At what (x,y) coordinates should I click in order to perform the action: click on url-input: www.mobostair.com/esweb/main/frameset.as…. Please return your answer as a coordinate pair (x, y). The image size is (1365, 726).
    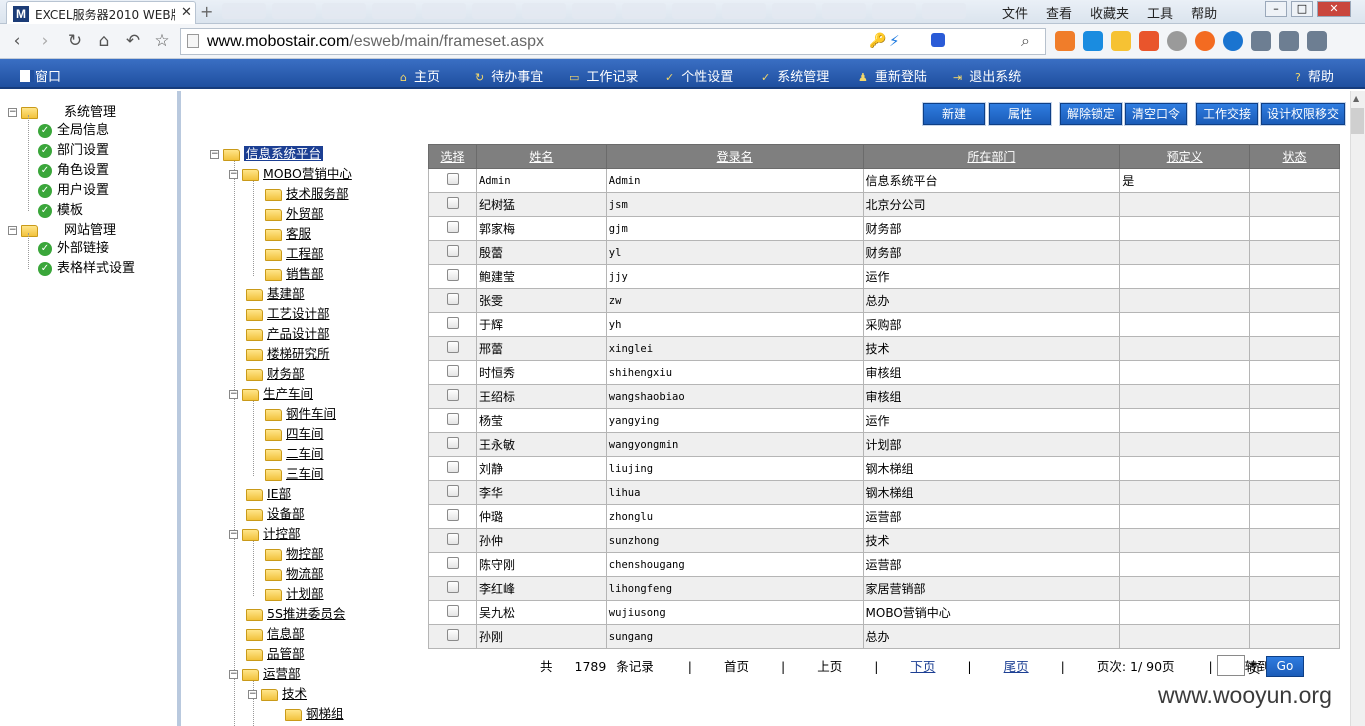
    Looking at the image, I should click on (613, 41).